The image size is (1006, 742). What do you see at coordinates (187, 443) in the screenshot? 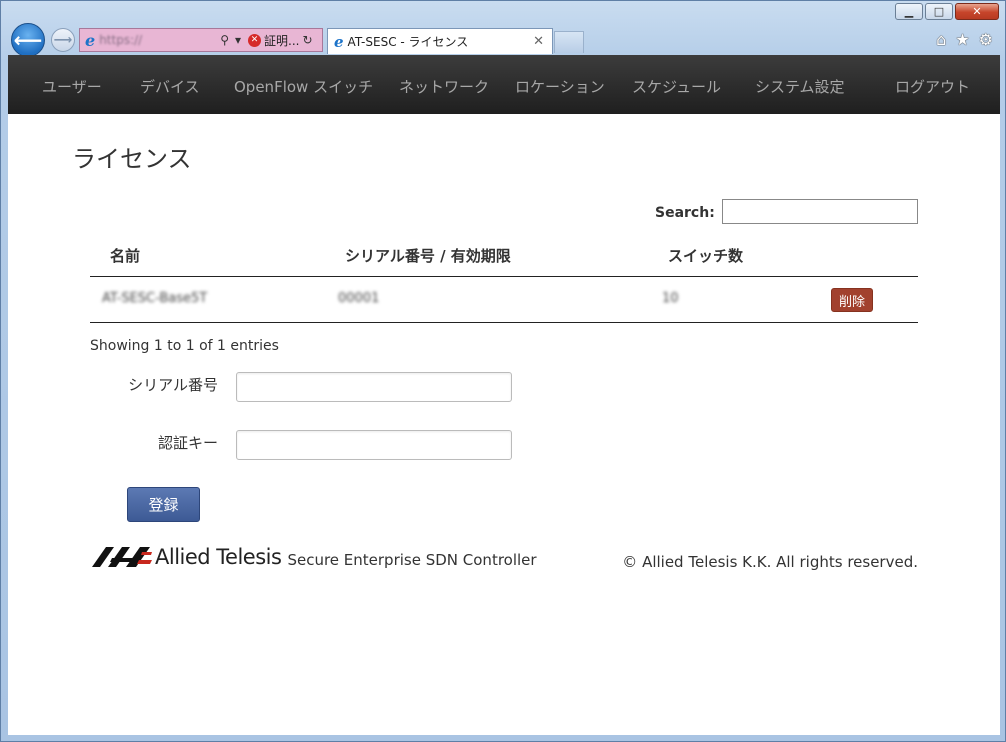
I see `auth-key-label: 認証キー` at bounding box center [187, 443].